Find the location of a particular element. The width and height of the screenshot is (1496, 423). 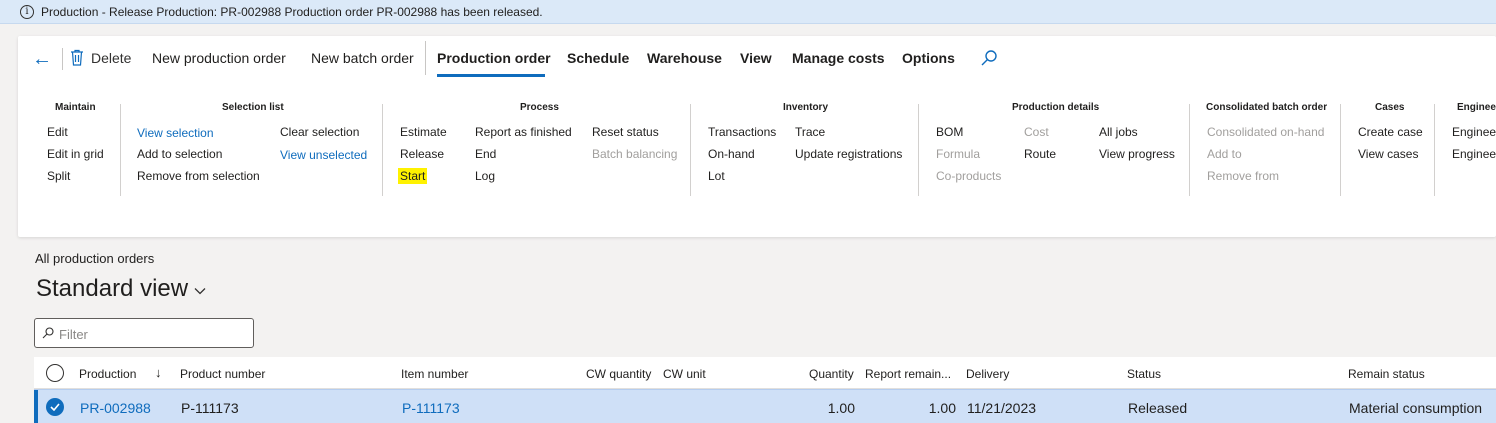

group-header-maintain: Maintain is located at coordinates (75, 107).